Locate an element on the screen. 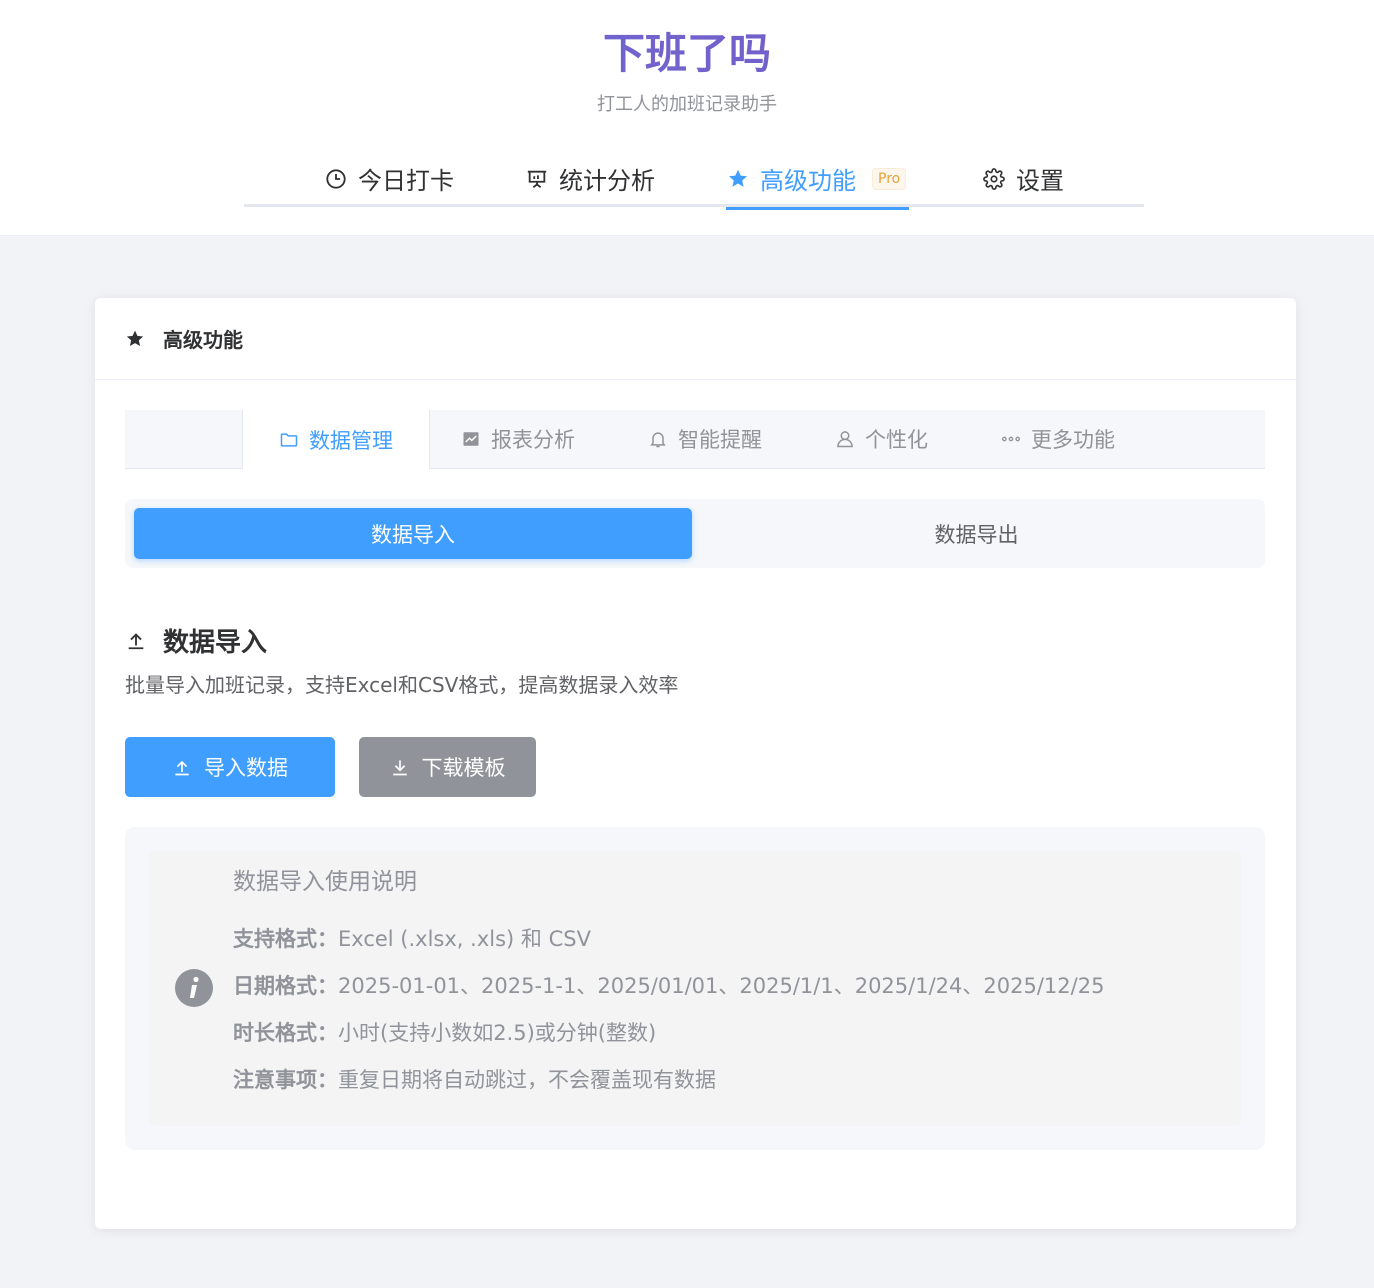 This screenshot has width=1374, height=1288. instruction-label: 时长格式： is located at coordinates (285, 1033).